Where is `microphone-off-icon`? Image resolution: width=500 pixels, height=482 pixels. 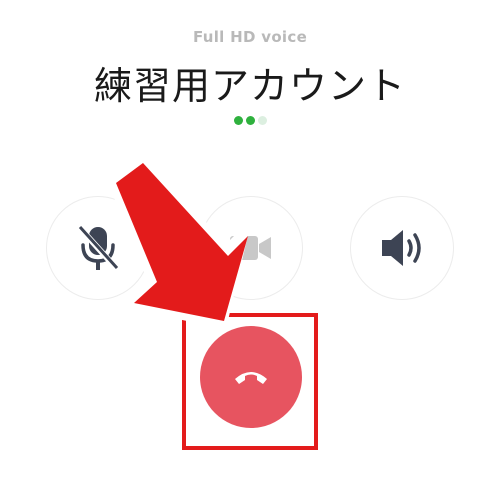 microphone-off-icon is located at coordinates (98, 248).